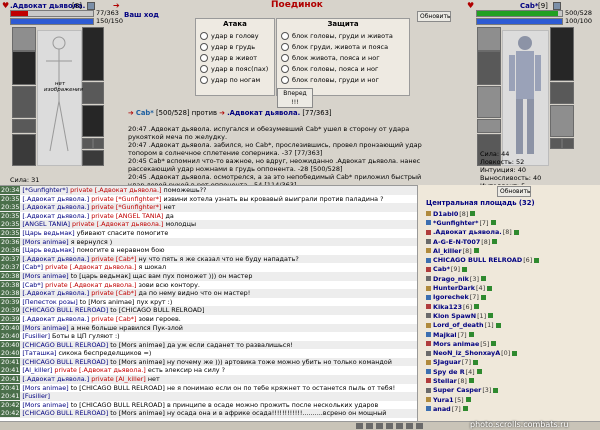 This screenshot has width=600, height=430. What do you see at coordinates (445, 335) in the screenshot?
I see `online-user-name: Majkal` at bounding box center [445, 335].